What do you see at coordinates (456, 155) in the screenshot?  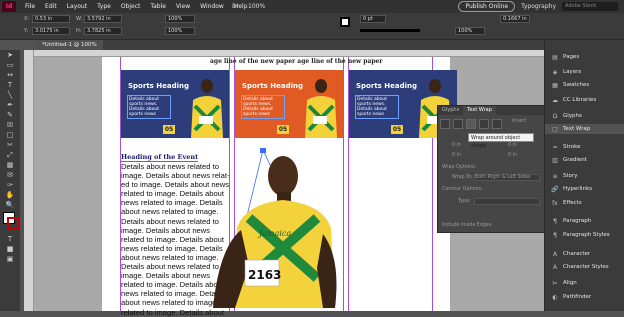 I see `offset-bottom-field: 0 in` at bounding box center [456, 155].